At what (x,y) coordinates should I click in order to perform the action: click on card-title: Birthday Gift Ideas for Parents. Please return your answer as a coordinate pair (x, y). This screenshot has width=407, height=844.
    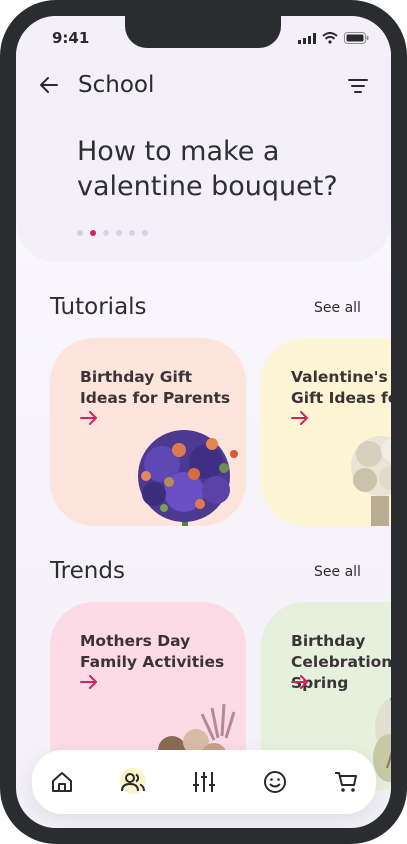
    Looking at the image, I should click on (155, 387).